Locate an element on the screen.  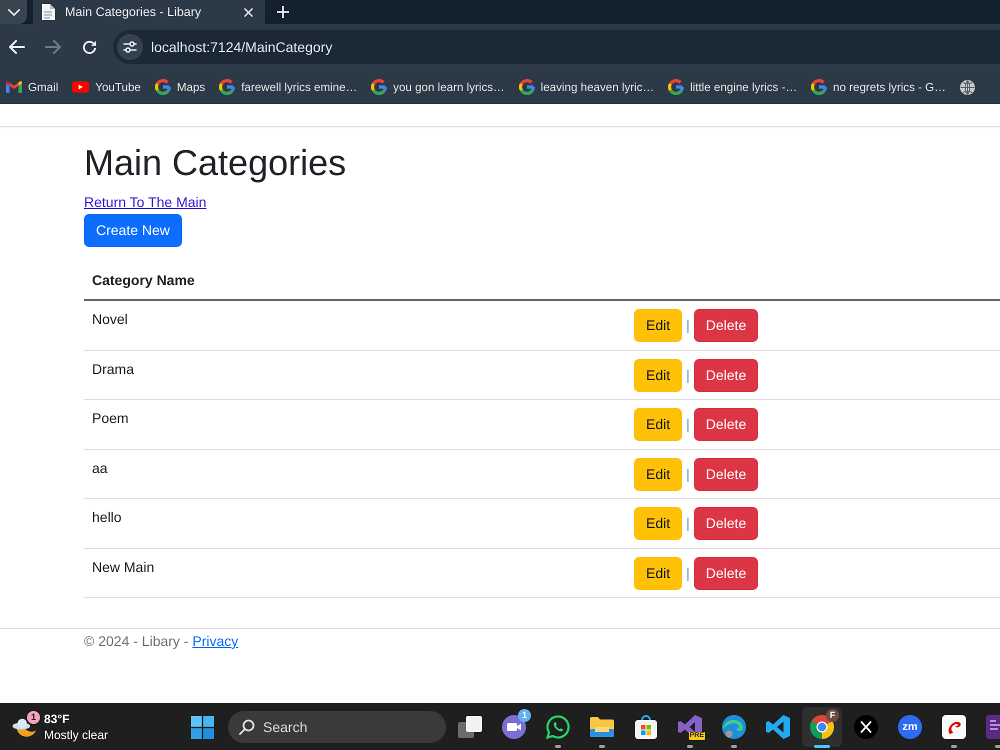
page-icon is located at coordinates (48, 12).